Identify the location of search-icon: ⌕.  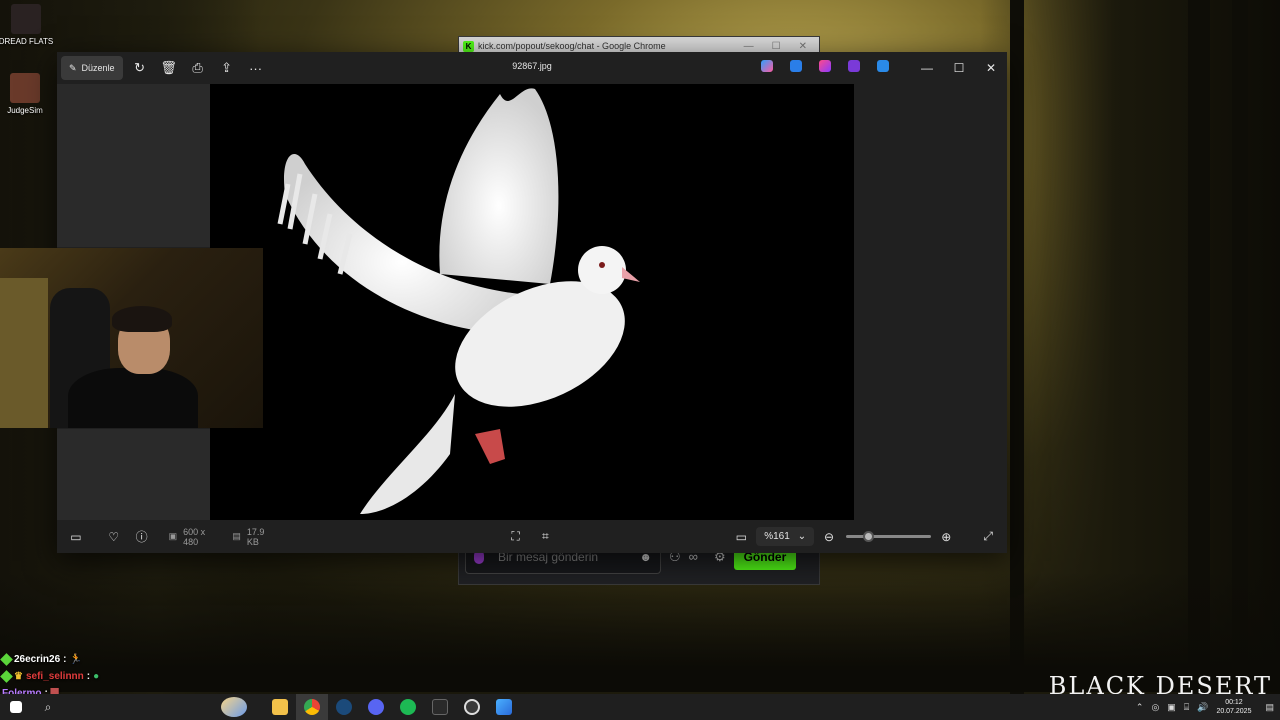
(48, 707).